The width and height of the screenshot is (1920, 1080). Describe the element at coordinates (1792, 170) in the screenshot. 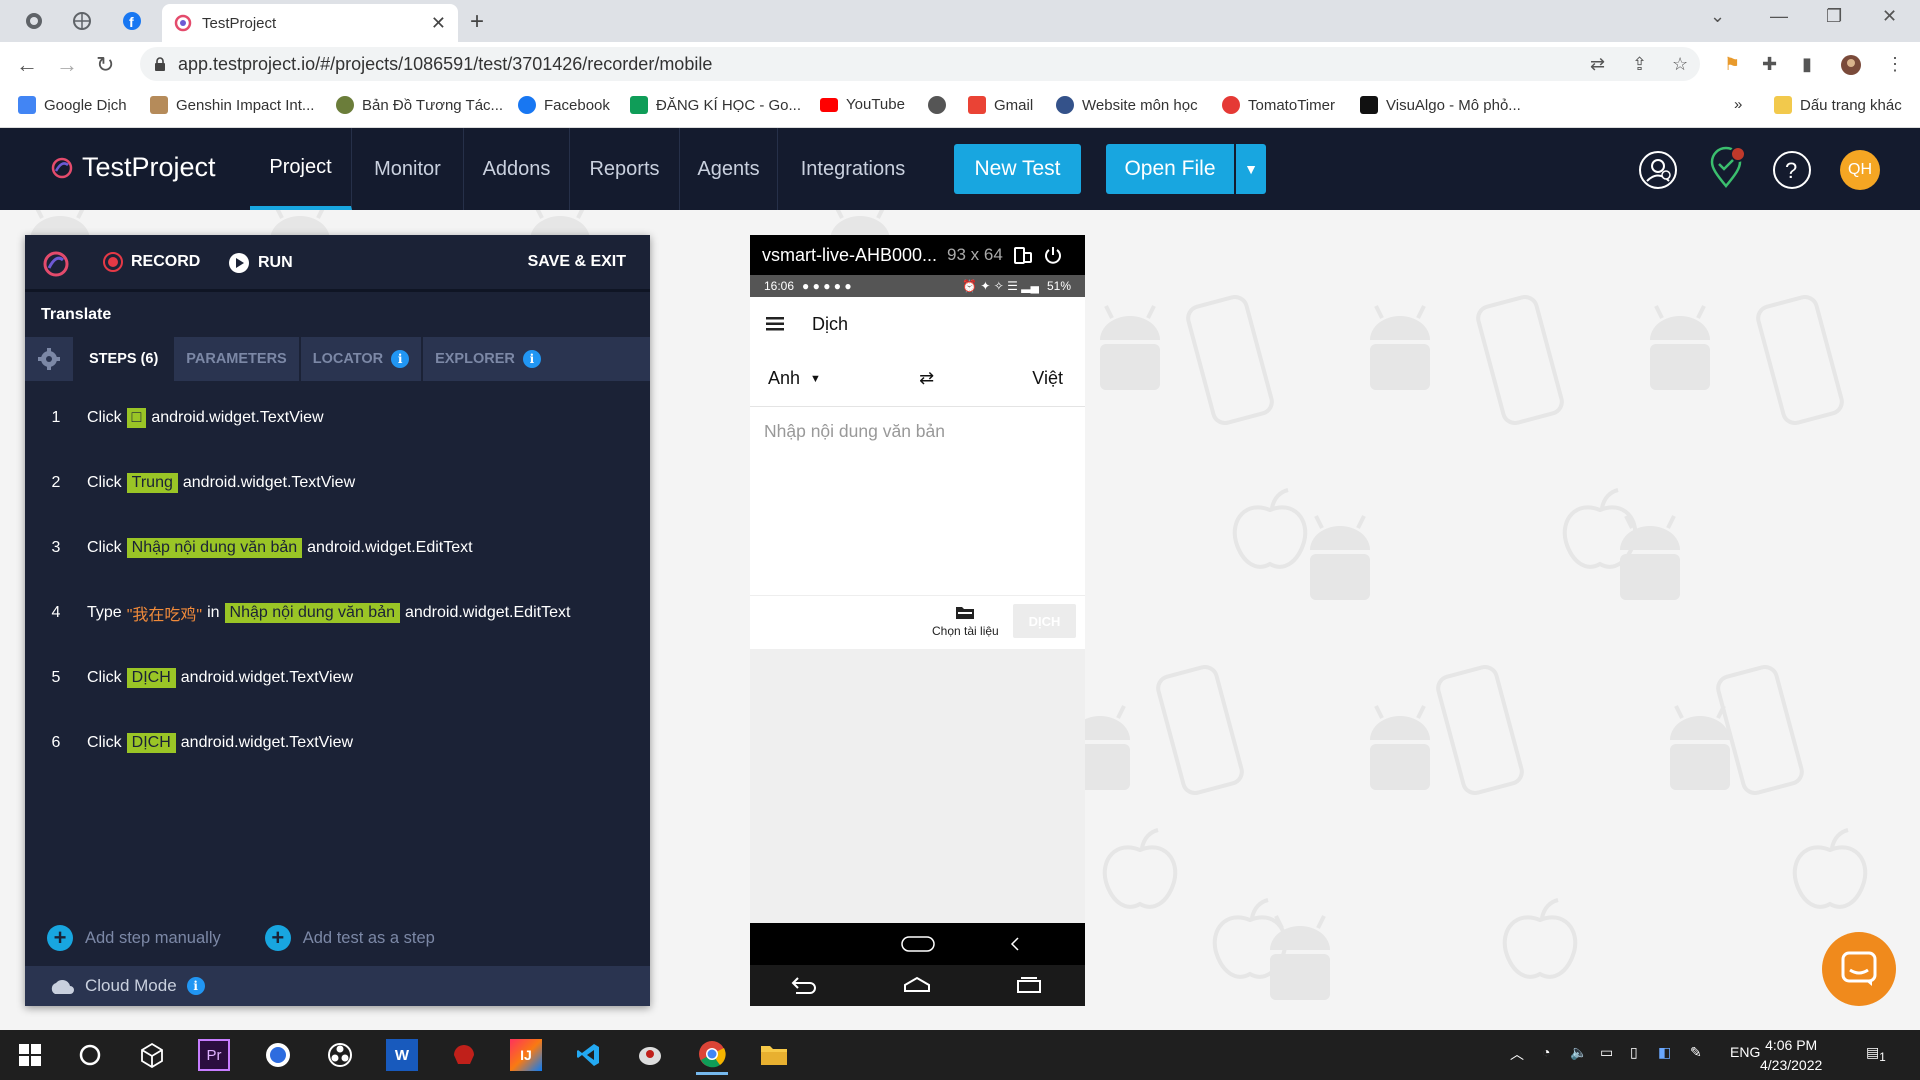

I see `help-button: ?` at that location.